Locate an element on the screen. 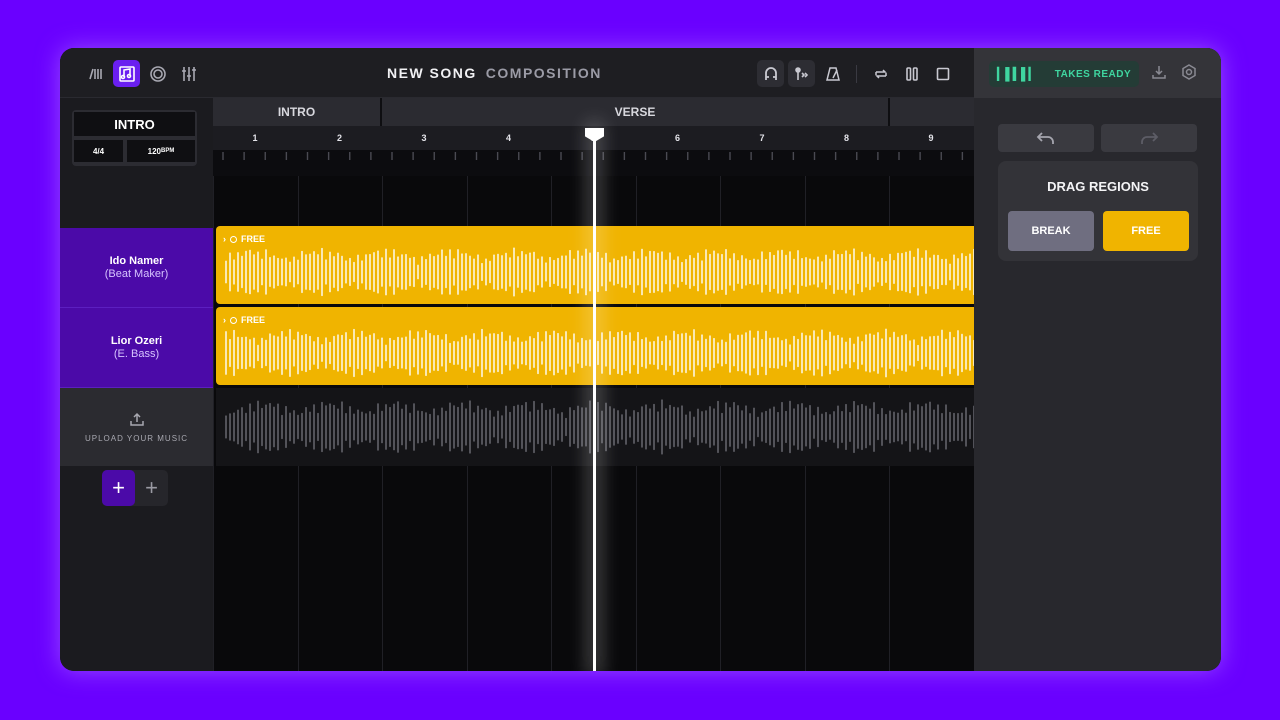 Image resolution: width=1280 pixels, height=720 pixels. free-region-button: FREE is located at coordinates (1146, 231).